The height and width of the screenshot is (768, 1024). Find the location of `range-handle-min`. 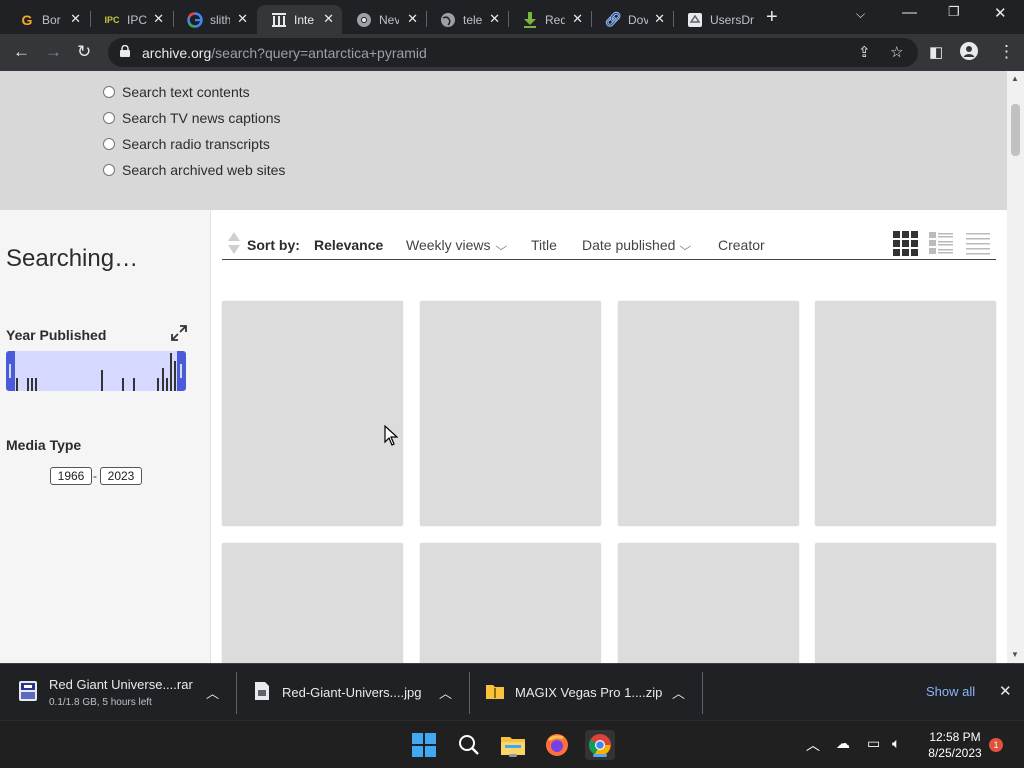

range-handle-min is located at coordinates (10, 371).